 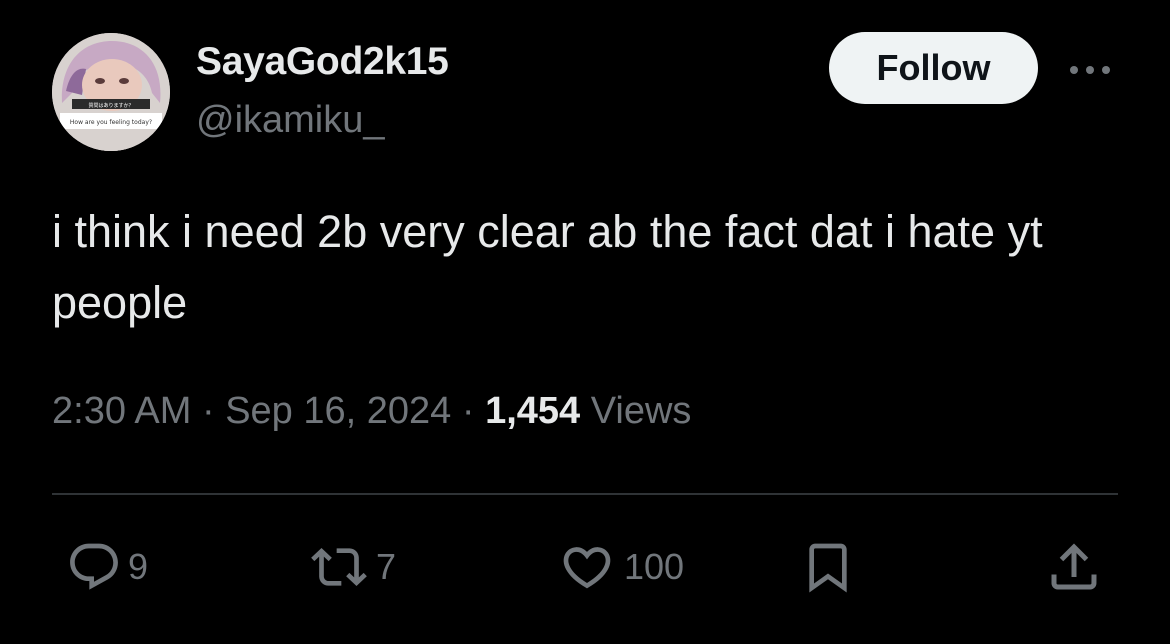 I want to click on repost-icon, so click(x=339, y=567).